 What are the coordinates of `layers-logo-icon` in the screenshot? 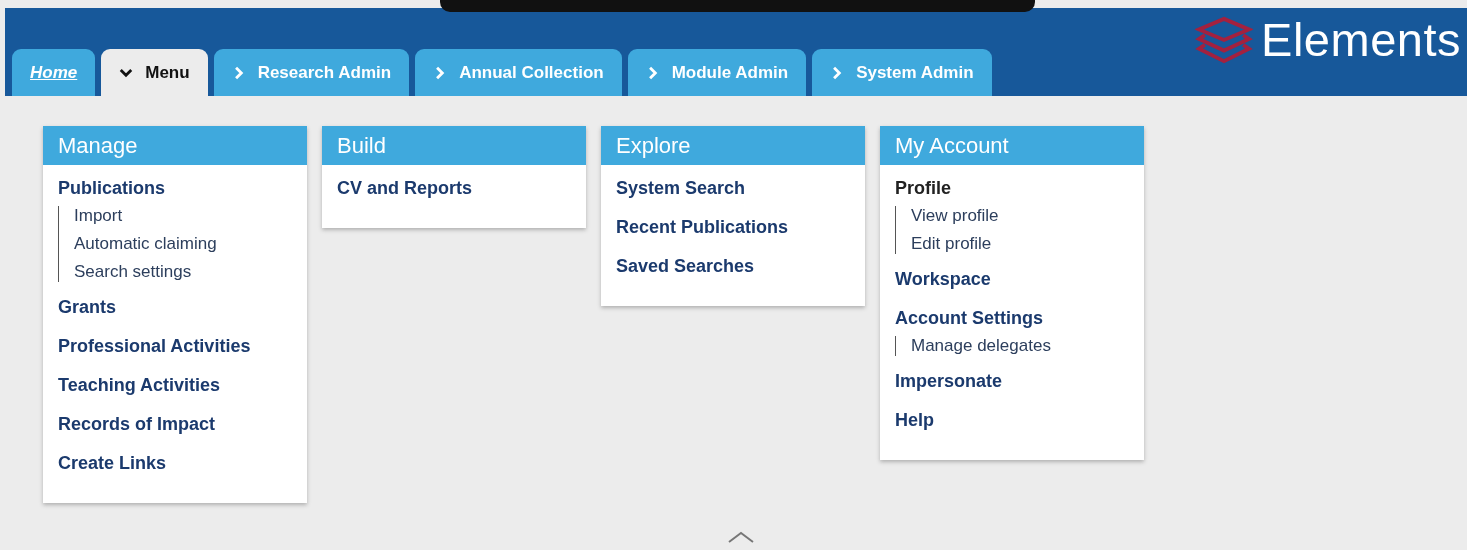 It's located at (1224, 39).